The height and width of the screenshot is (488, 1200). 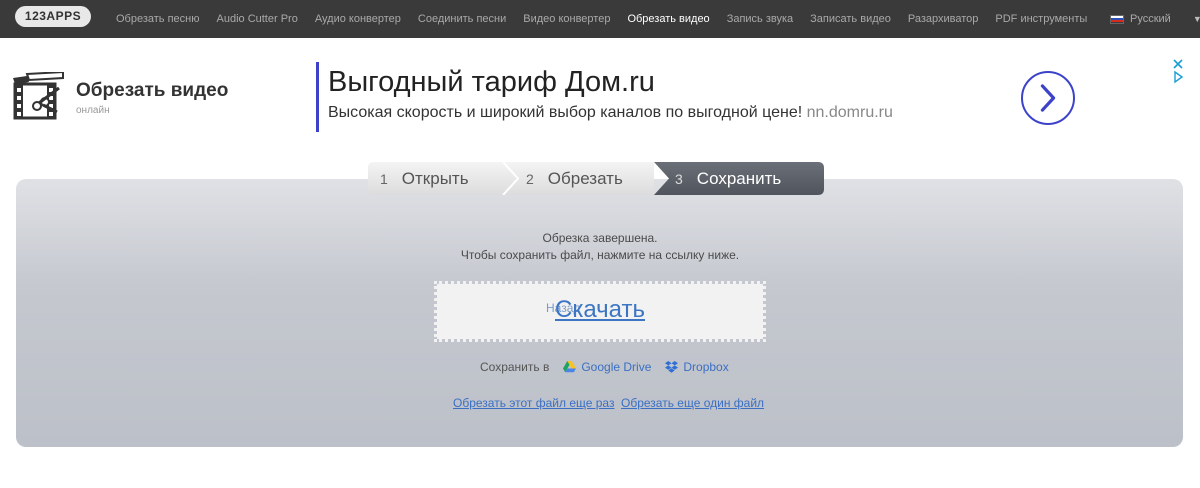 I want to click on ad-choices-close-icon, so click(x=1178, y=72).